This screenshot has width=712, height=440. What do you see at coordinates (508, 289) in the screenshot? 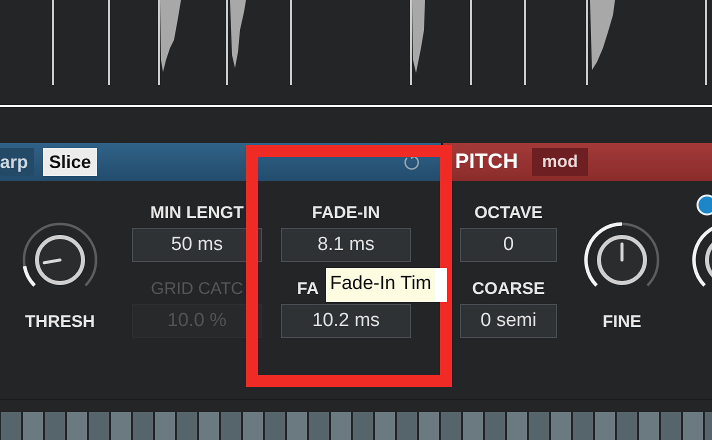
I see `parameter-label: COARSE` at bounding box center [508, 289].